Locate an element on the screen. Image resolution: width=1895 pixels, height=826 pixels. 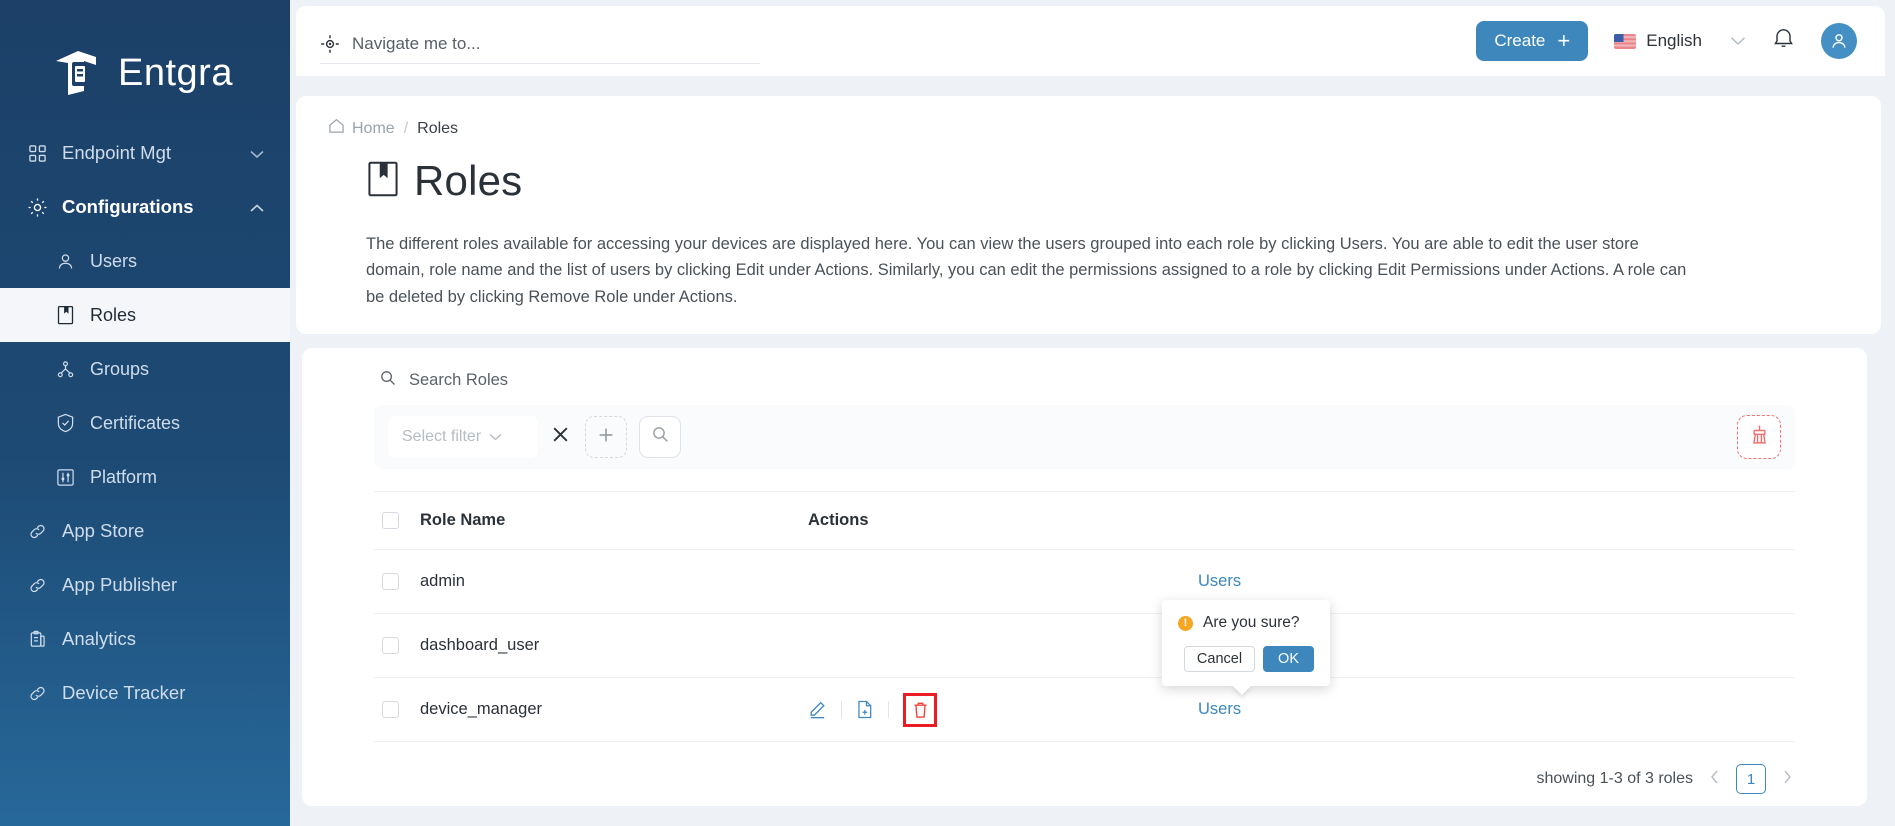
sidebar-item-label: Configurations is located at coordinates (128, 206).